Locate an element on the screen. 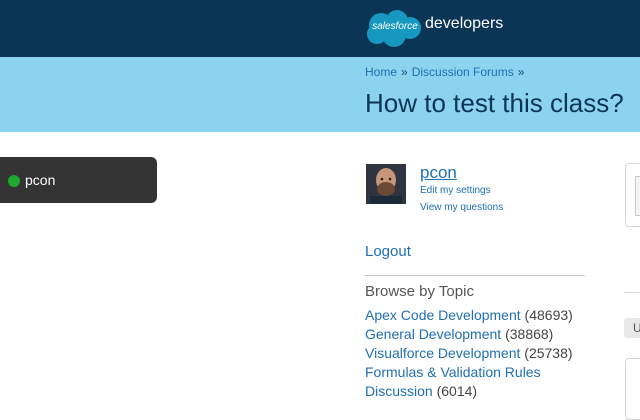  right-panel-tag: U is located at coordinates (632, 328).